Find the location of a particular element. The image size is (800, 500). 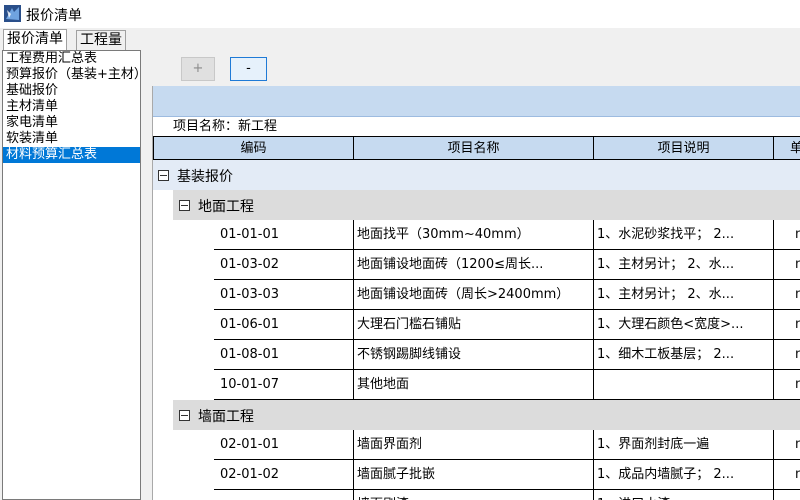

tab-bar: 报价清单 工程量 is located at coordinates (400, 40).